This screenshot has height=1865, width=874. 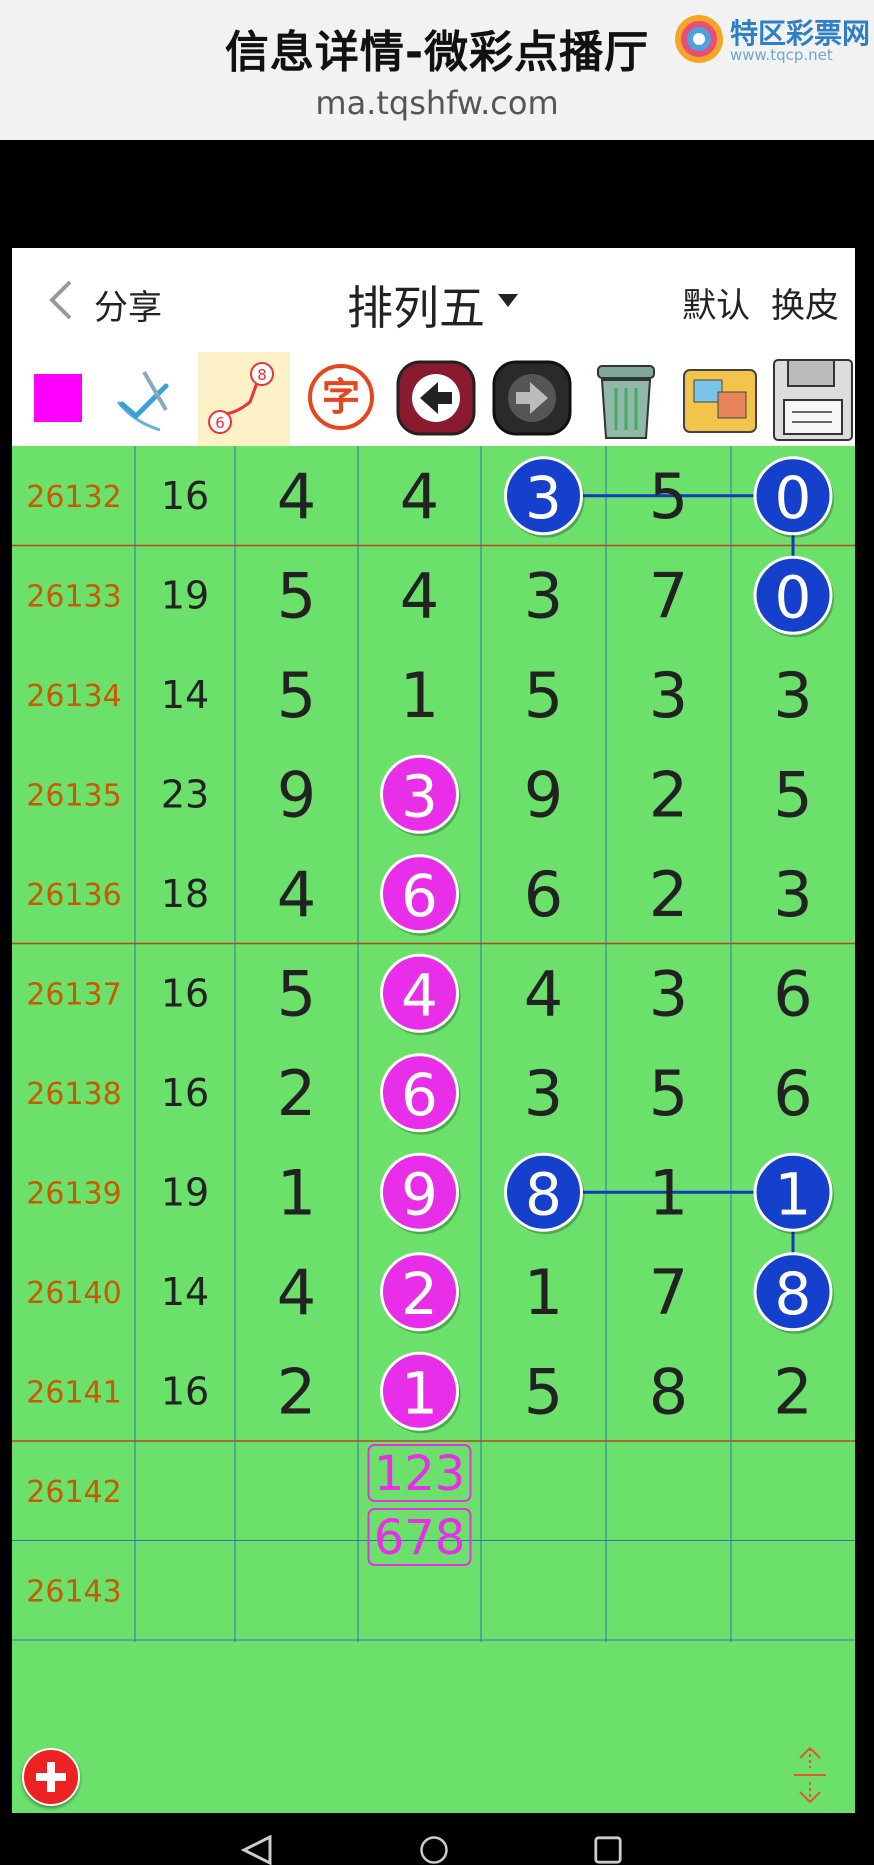 What do you see at coordinates (420, 1538) in the screenshot?
I see `prediction-numbers: 678` at bounding box center [420, 1538].